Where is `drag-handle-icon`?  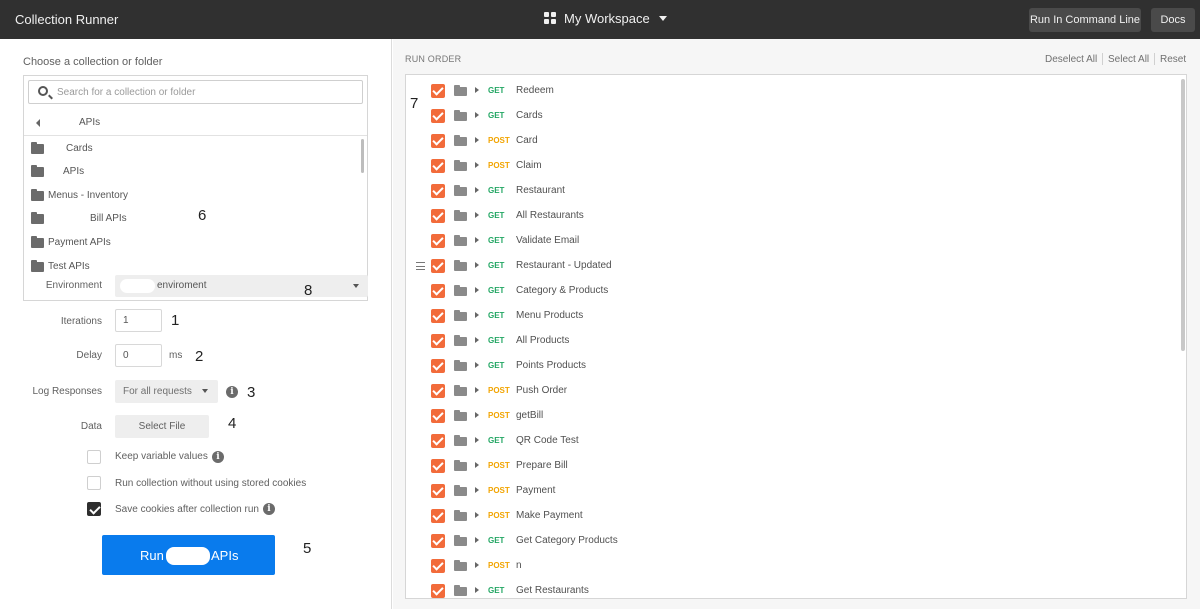
drag-handle-icon is located at coordinates (420, 266).